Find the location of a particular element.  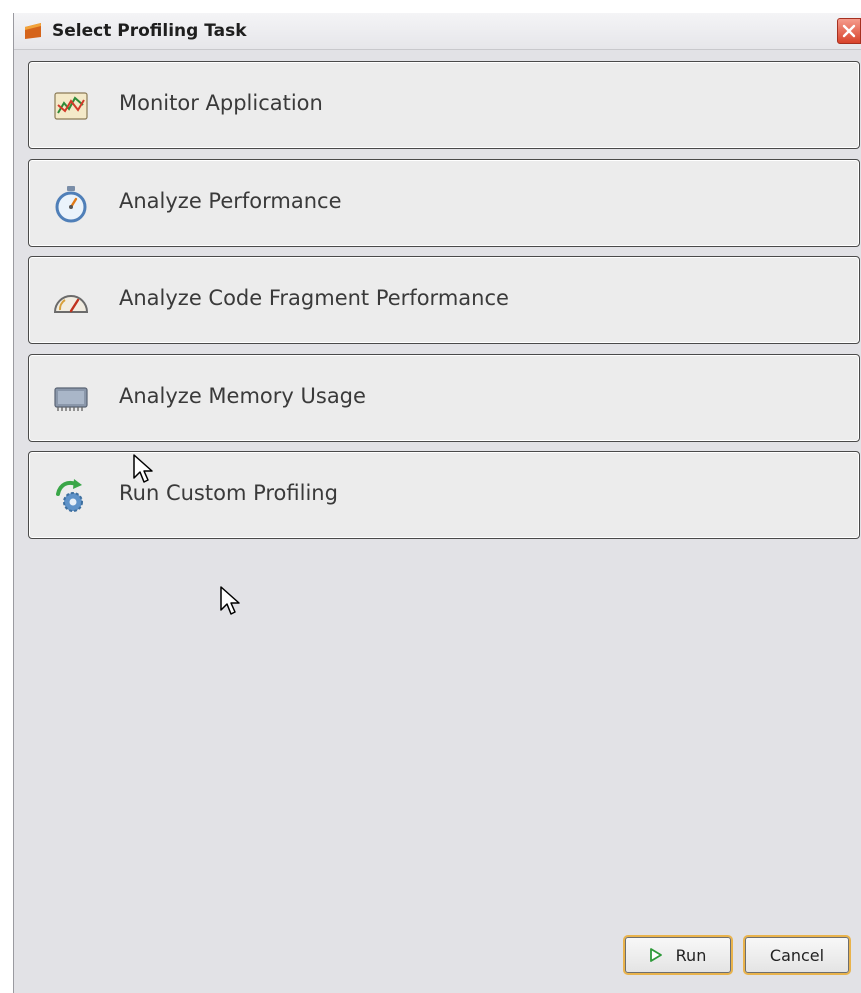

task-analyze-code-fragment: Analyze Code Fragment Performance is located at coordinates (444, 300).